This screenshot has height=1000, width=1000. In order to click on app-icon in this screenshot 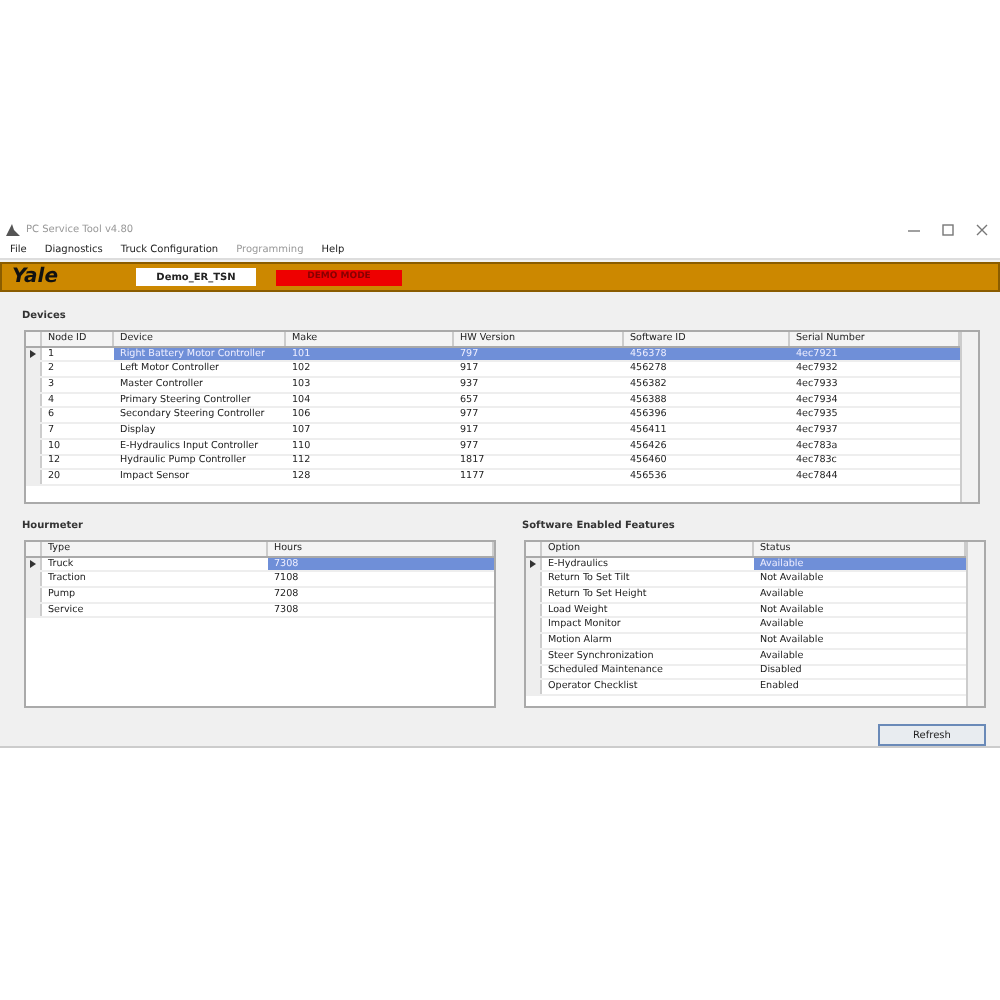, I will do `click(13, 230)`.